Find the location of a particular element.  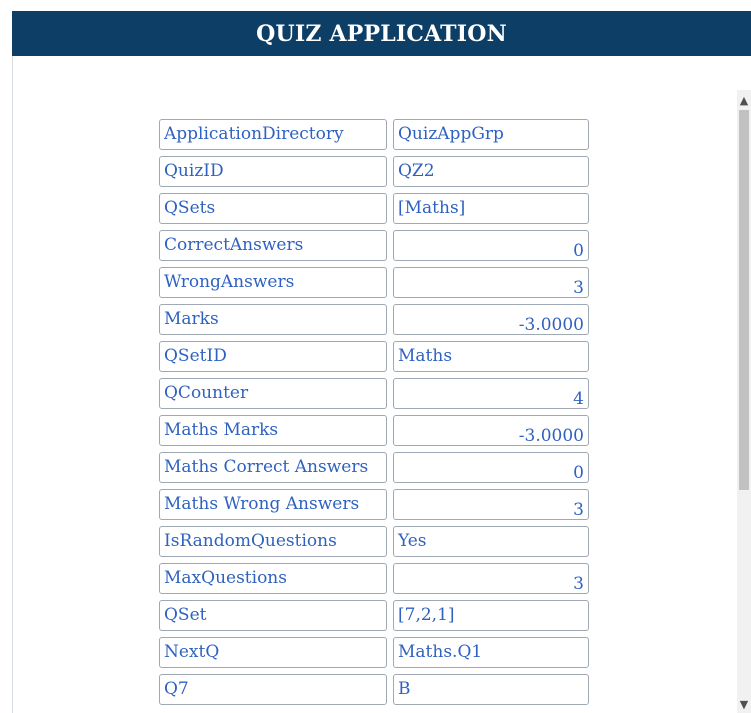

variable-value: 4 is located at coordinates (491, 393).